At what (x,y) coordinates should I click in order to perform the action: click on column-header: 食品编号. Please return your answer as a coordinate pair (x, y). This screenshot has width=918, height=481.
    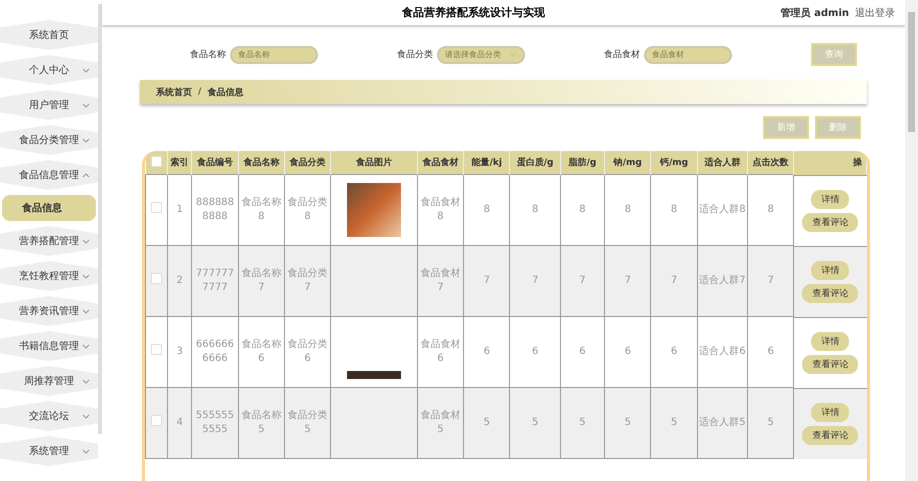
    Looking at the image, I should click on (214, 163).